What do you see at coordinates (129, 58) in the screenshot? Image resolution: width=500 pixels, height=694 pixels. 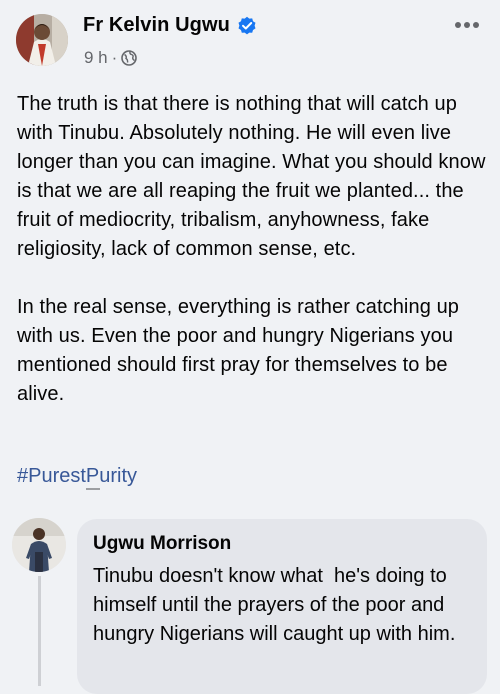 I see `globe-icon` at bounding box center [129, 58].